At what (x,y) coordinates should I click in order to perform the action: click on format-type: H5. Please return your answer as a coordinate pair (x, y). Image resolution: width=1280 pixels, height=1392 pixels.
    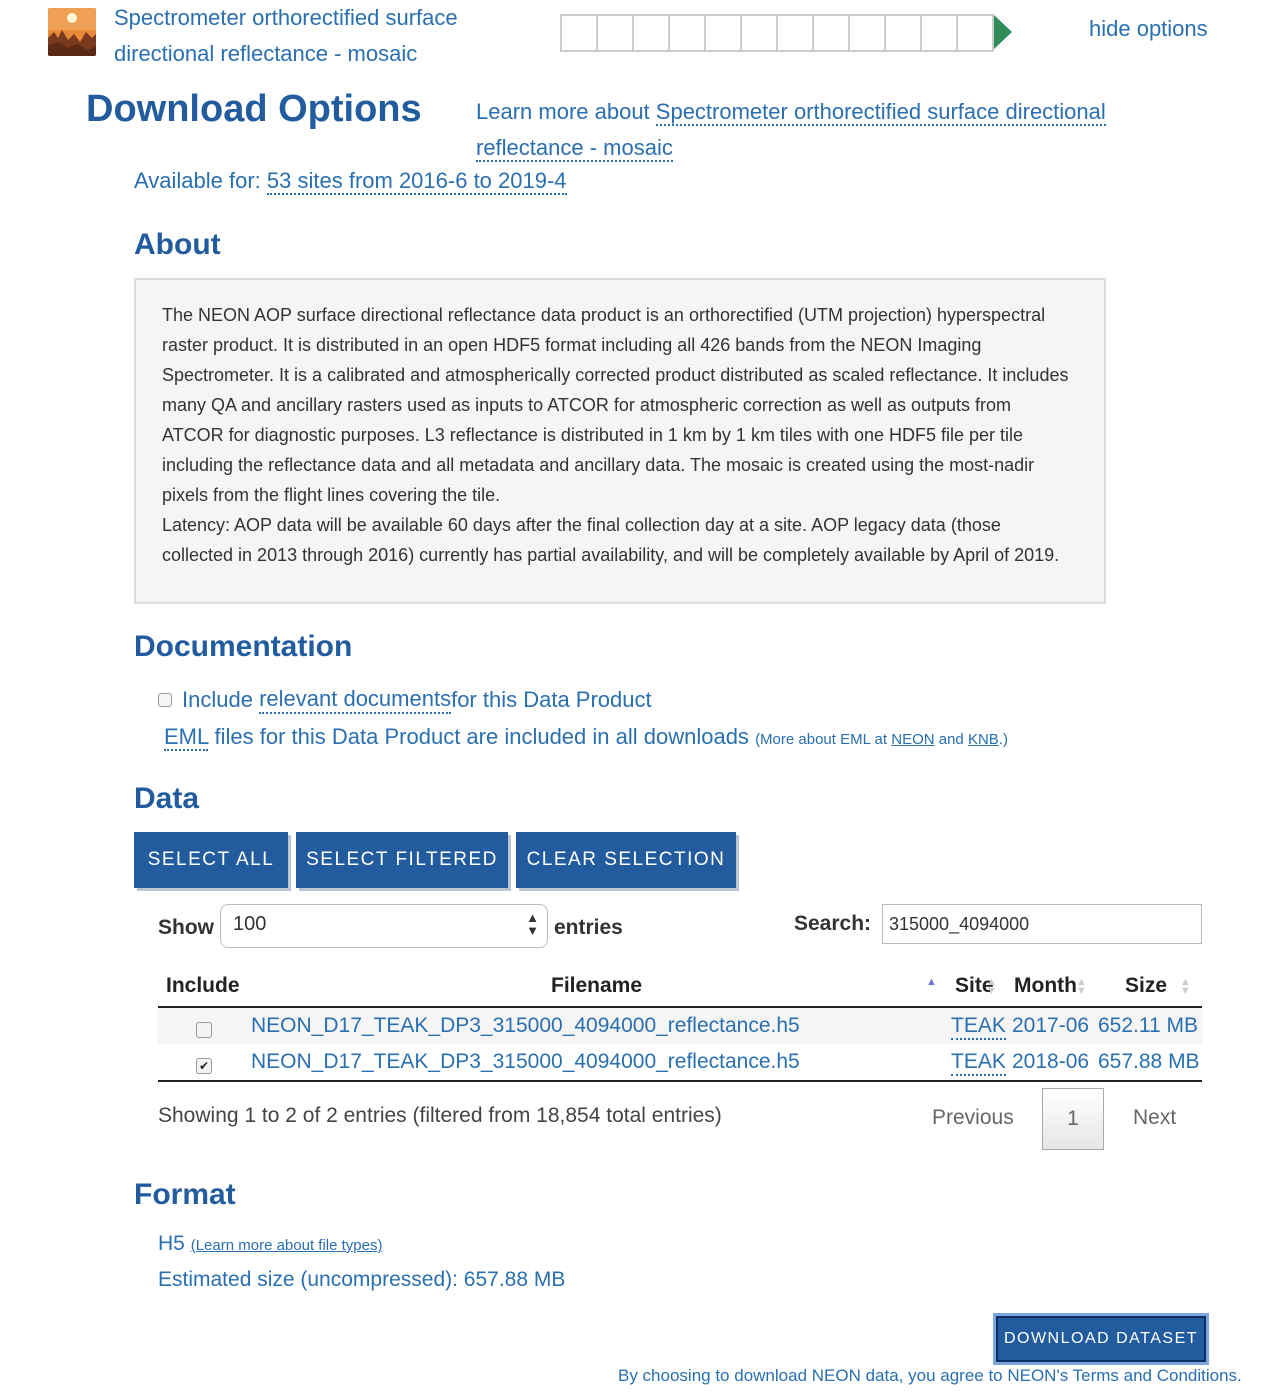
    Looking at the image, I should click on (171, 1243).